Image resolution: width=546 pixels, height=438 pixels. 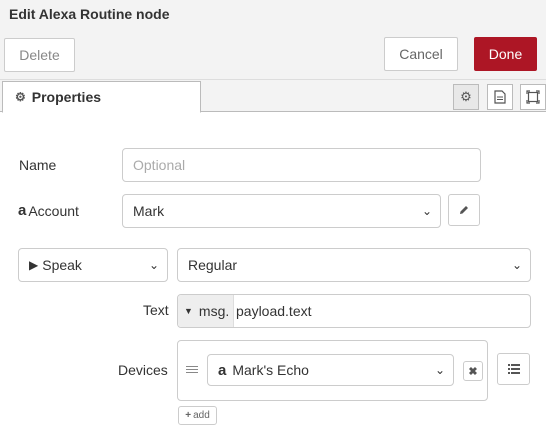 I want to click on account-value: Mark, so click(x=149, y=211).